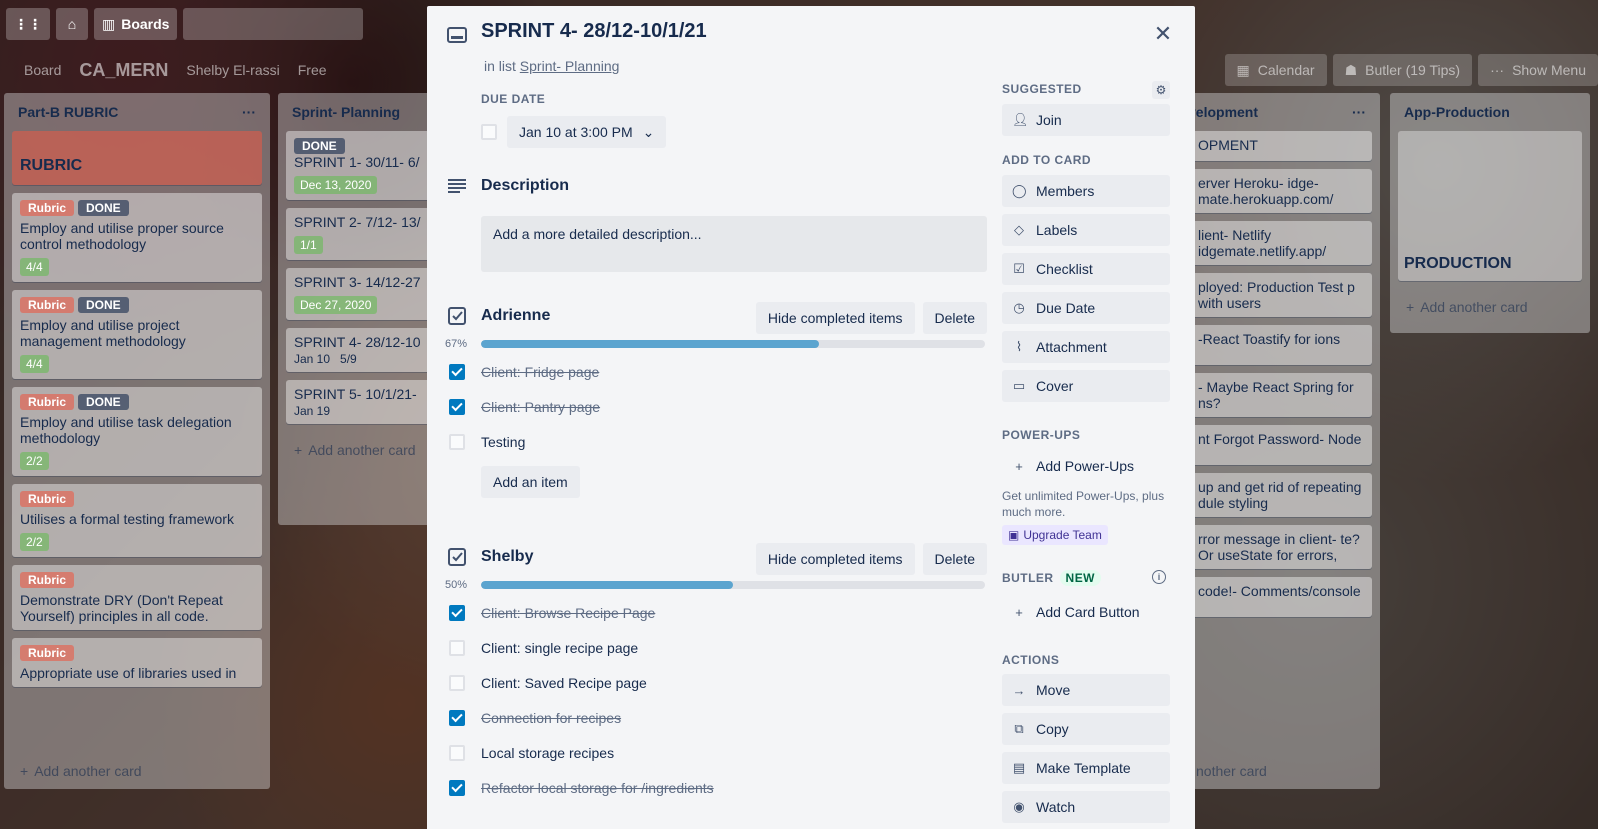  What do you see at coordinates (457, 186) in the screenshot?
I see `description-icon` at bounding box center [457, 186].